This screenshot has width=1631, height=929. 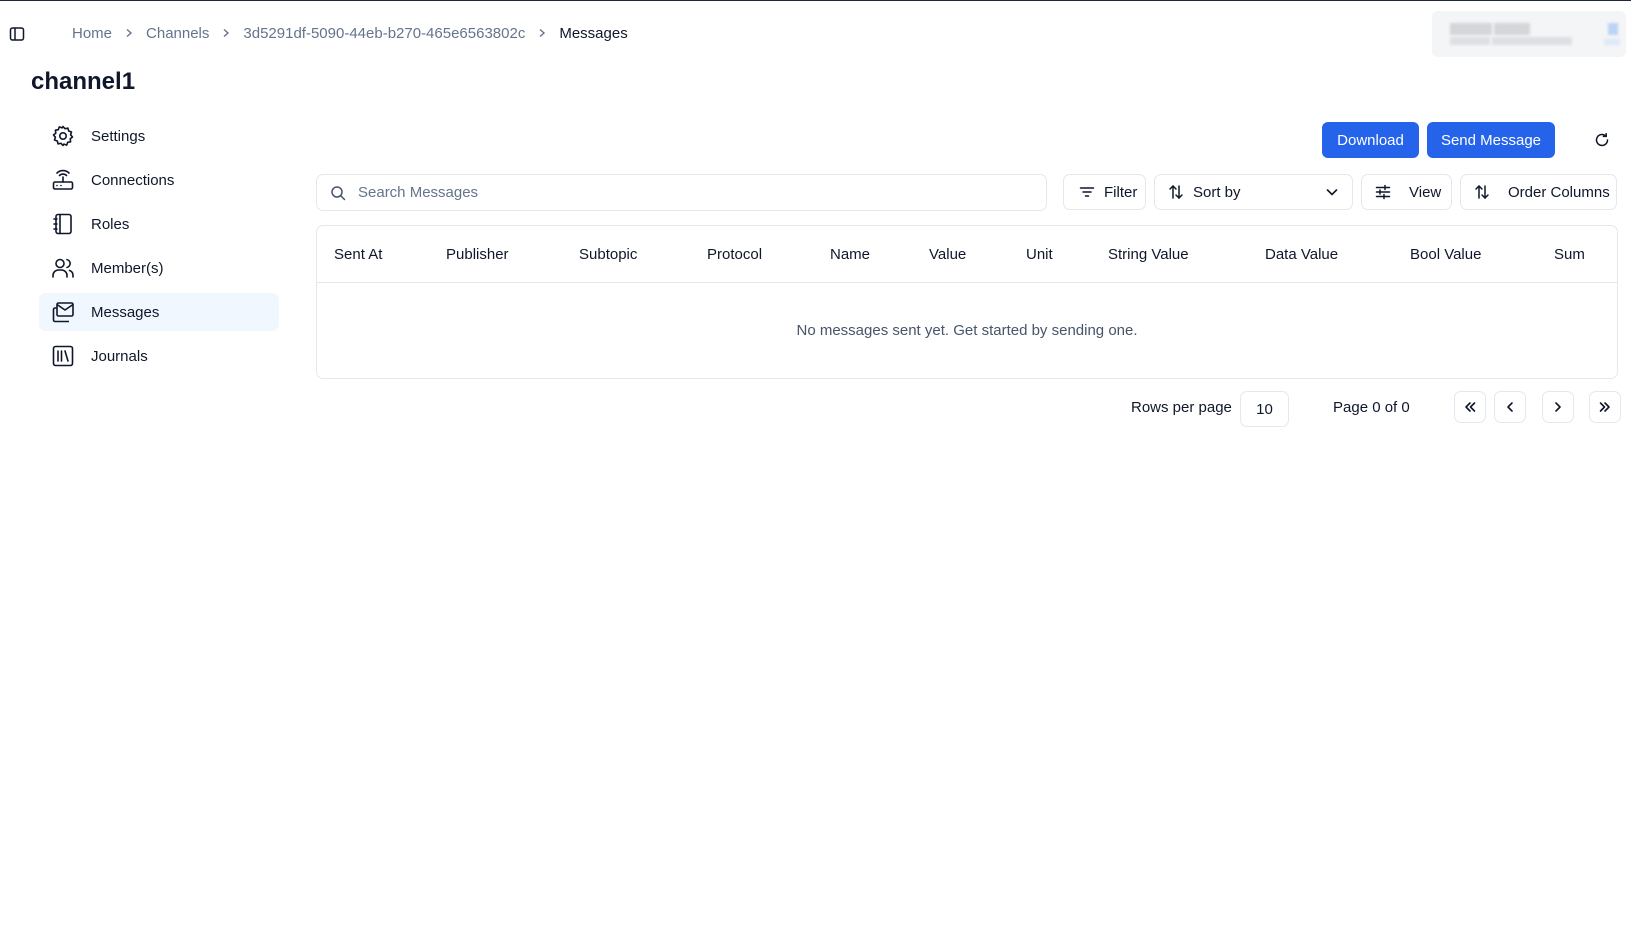 I want to click on sidebar-item-journals: Journals, so click(x=159, y=356).